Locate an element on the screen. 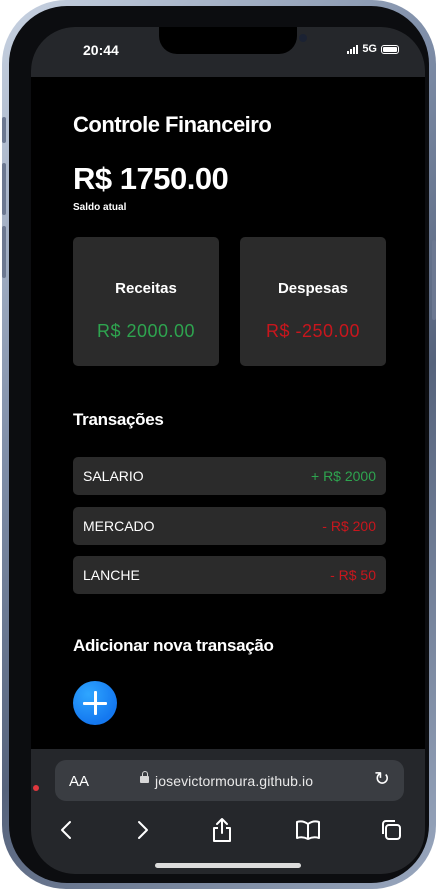 The width and height of the screenshot is (438, 889). ring-switch is located at coordinates (4, 130).